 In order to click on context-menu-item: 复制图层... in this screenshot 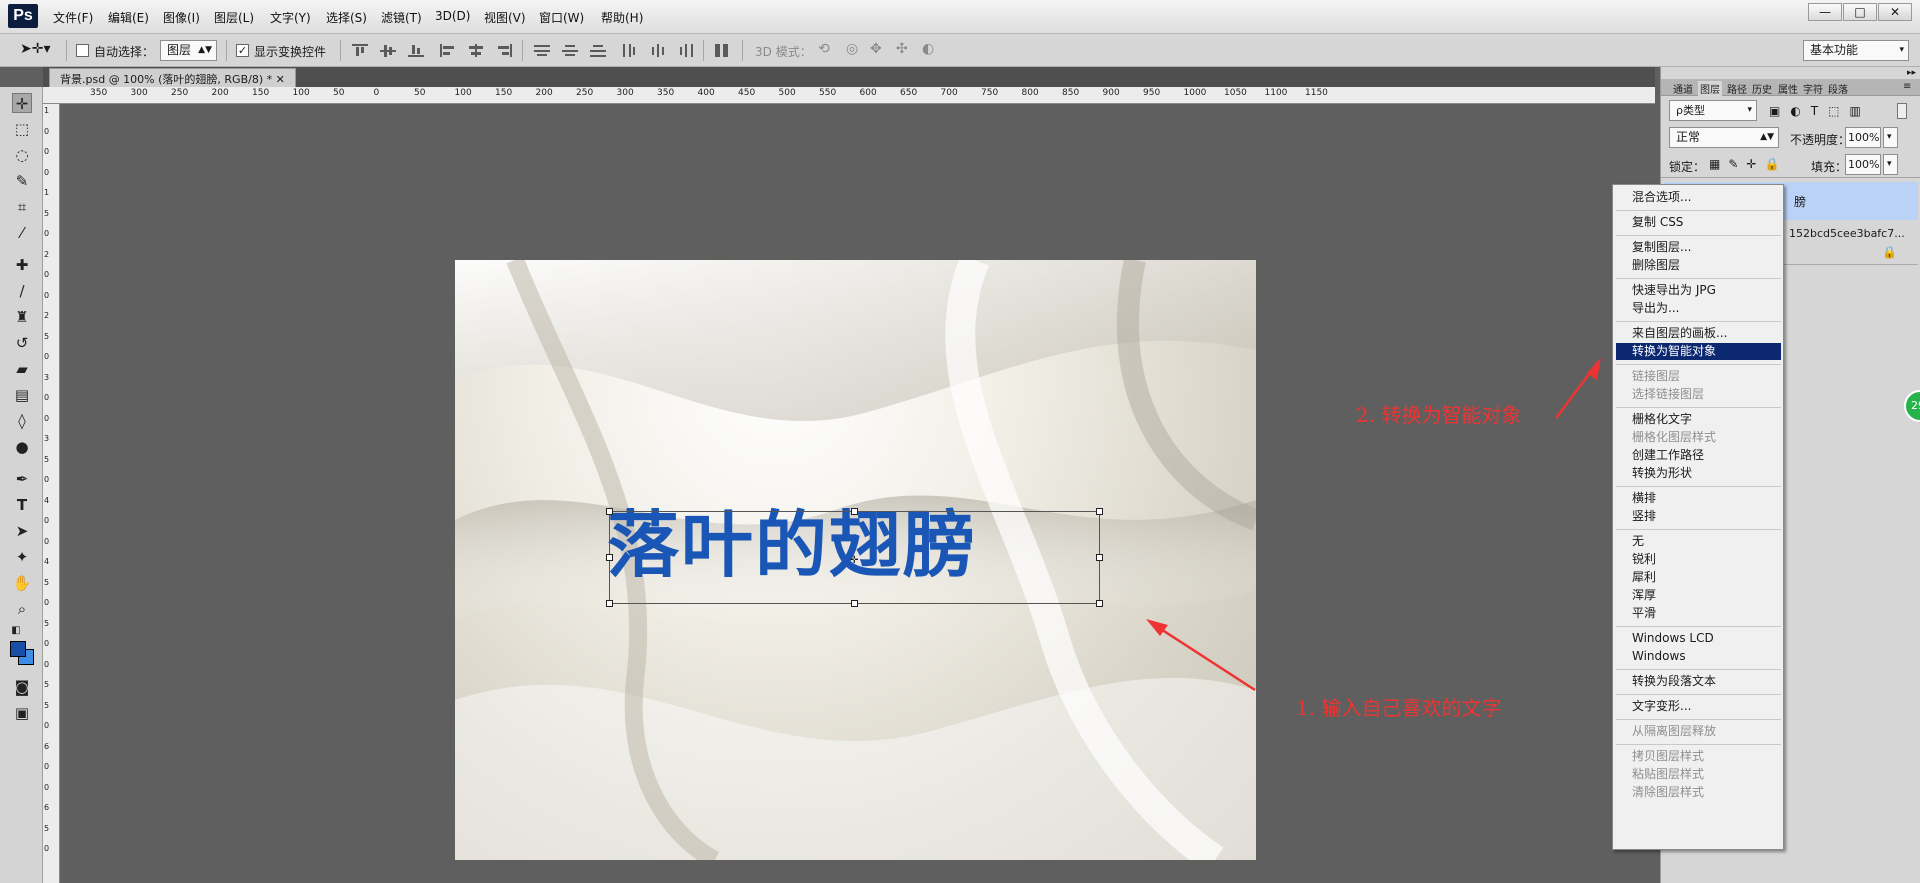, I will do `click(1661, 247)`.